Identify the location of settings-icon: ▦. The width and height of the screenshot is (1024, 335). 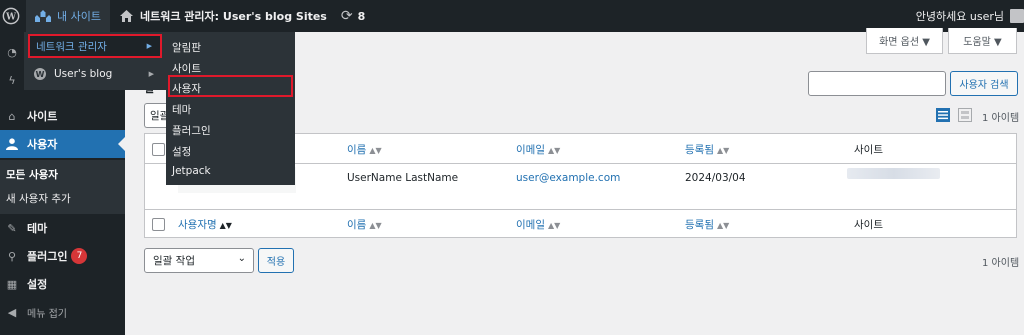
(12, 284).